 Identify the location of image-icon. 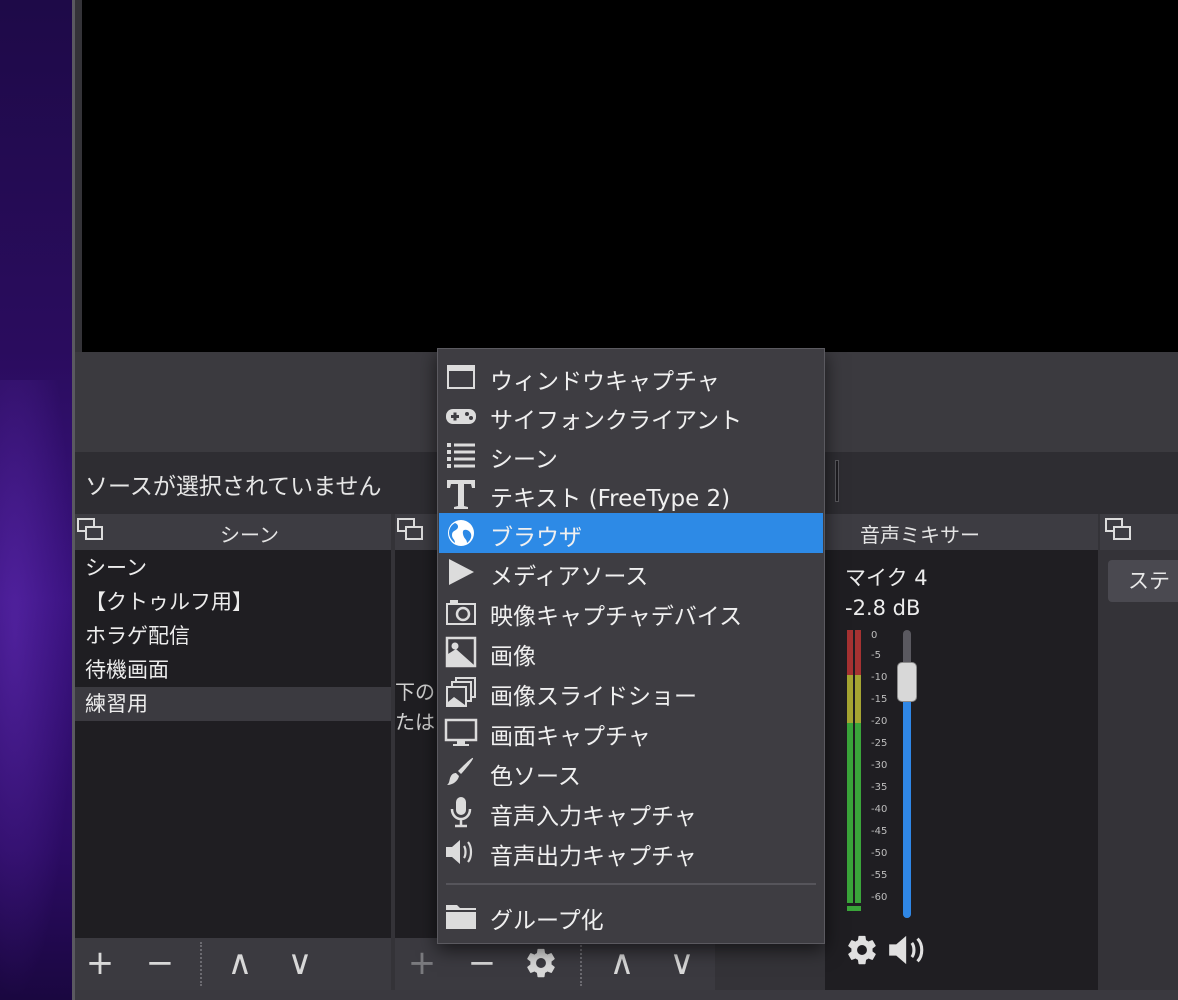
(461, 652).